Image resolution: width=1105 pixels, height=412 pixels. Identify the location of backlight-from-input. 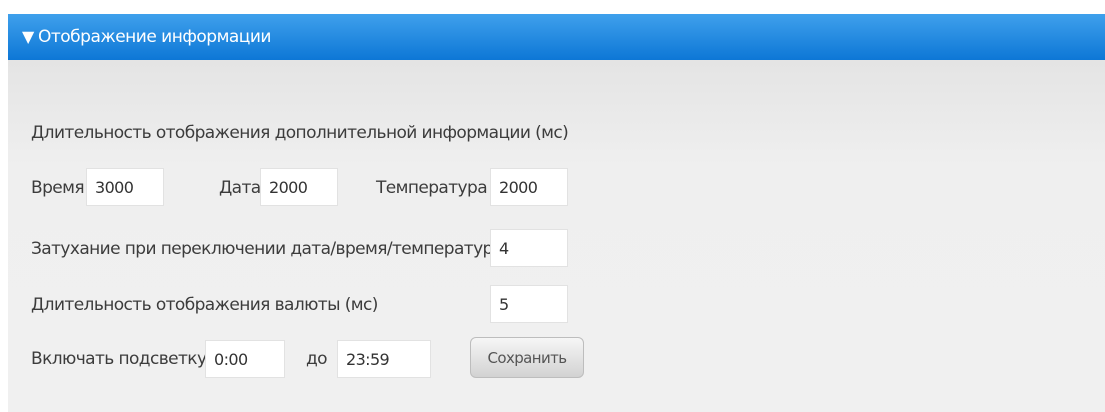
(245, 359).